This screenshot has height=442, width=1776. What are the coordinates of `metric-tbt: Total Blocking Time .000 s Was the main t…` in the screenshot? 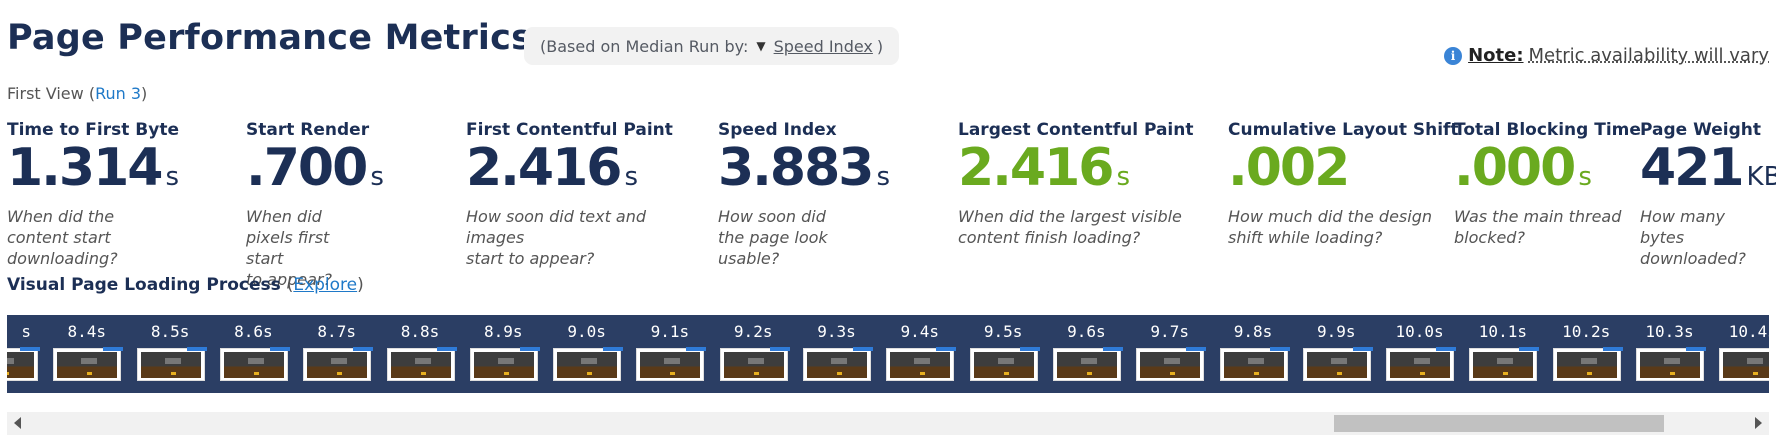 It's located at (1547, 183).